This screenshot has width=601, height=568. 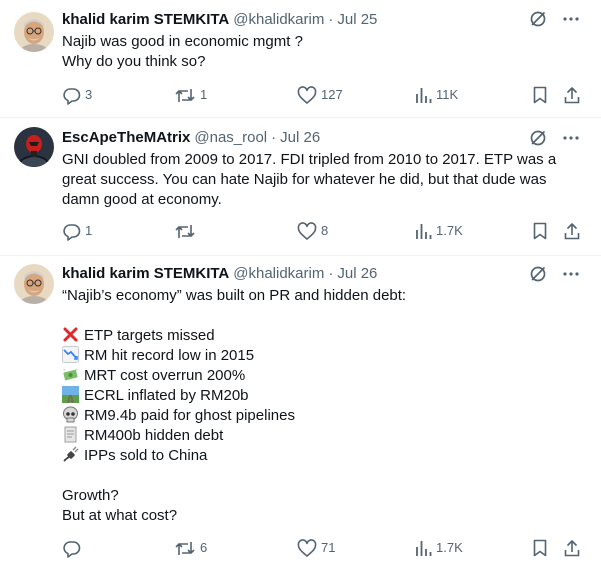 What do you see at coordinates (89, 230) in the screenshot?
I see `reply-count: 1` at bounding box center [89, 230].